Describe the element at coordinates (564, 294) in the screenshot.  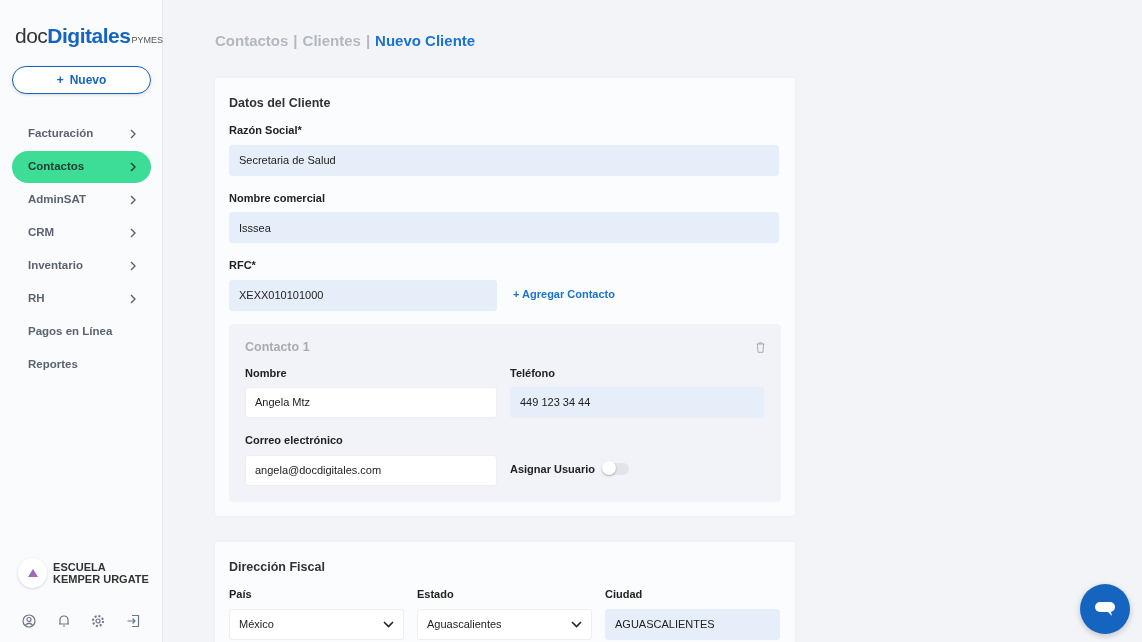
I see `add-contact-link: + Agregar Contacto` at that location.